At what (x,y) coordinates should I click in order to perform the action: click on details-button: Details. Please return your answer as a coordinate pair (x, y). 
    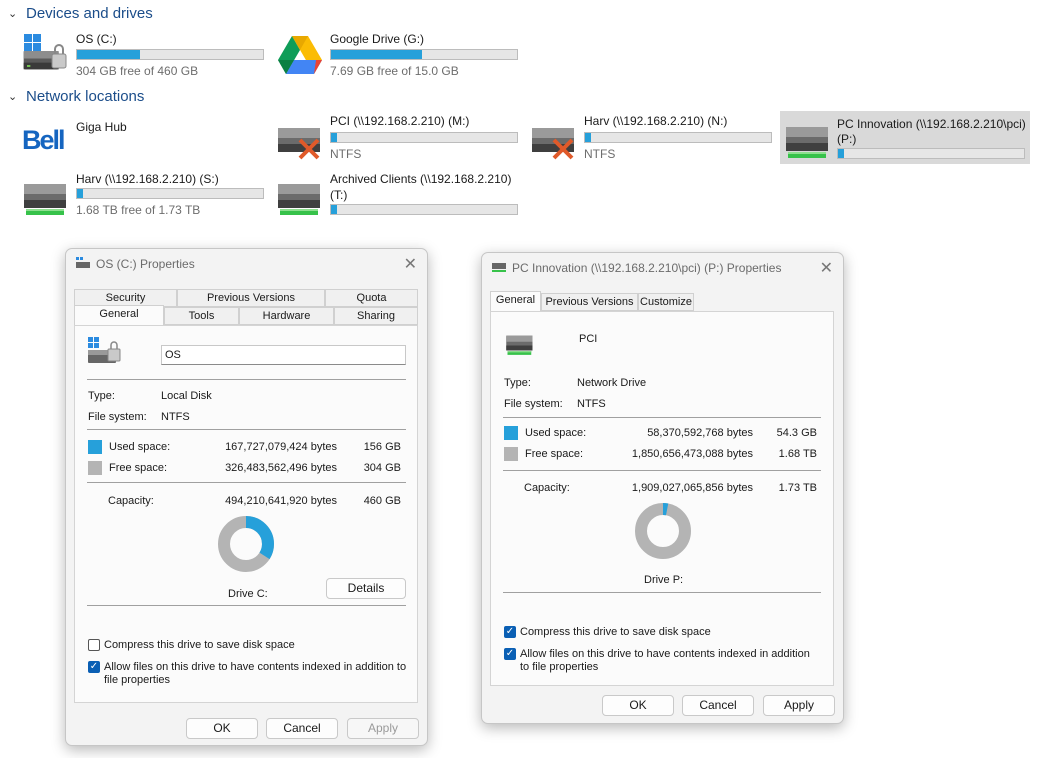
    Looking at the image, I should click on (366, 588).